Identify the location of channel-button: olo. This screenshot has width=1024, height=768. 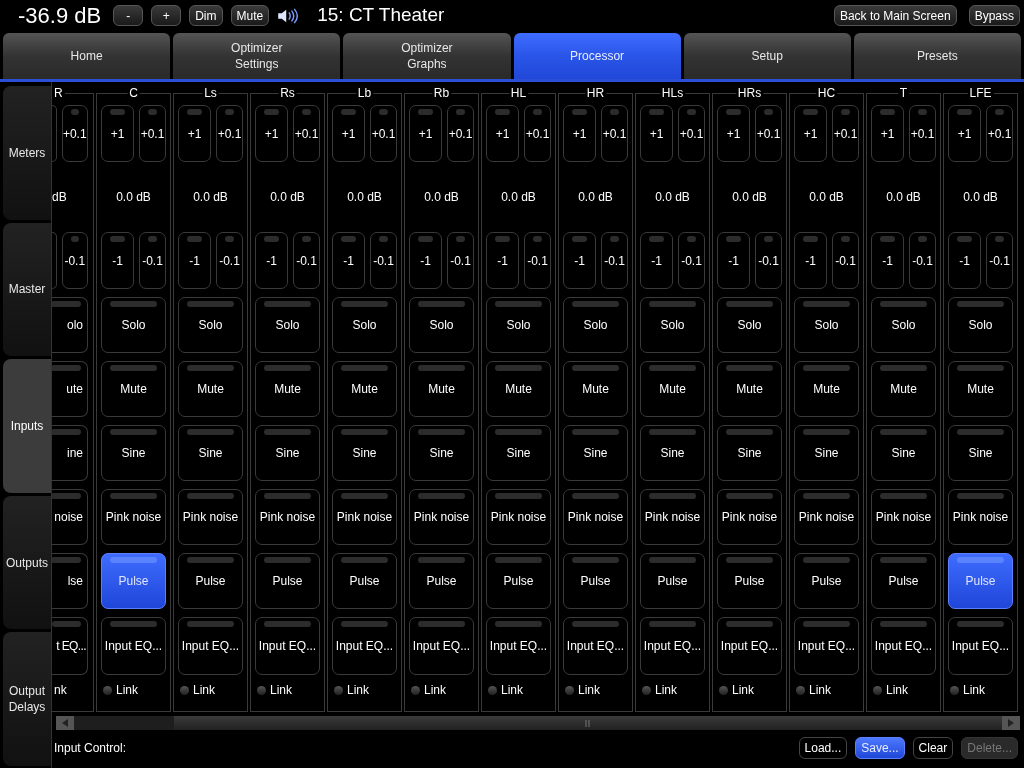
(70, 325).